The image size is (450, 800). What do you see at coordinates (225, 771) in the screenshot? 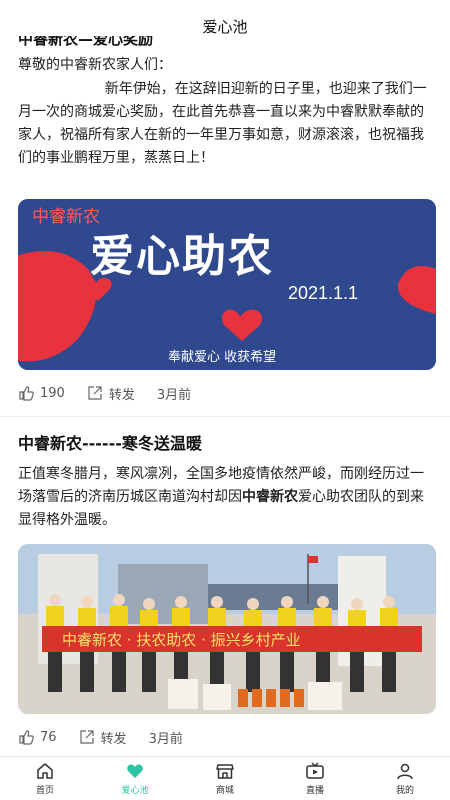
I see `store-icon` at bounding box center [225, 771].